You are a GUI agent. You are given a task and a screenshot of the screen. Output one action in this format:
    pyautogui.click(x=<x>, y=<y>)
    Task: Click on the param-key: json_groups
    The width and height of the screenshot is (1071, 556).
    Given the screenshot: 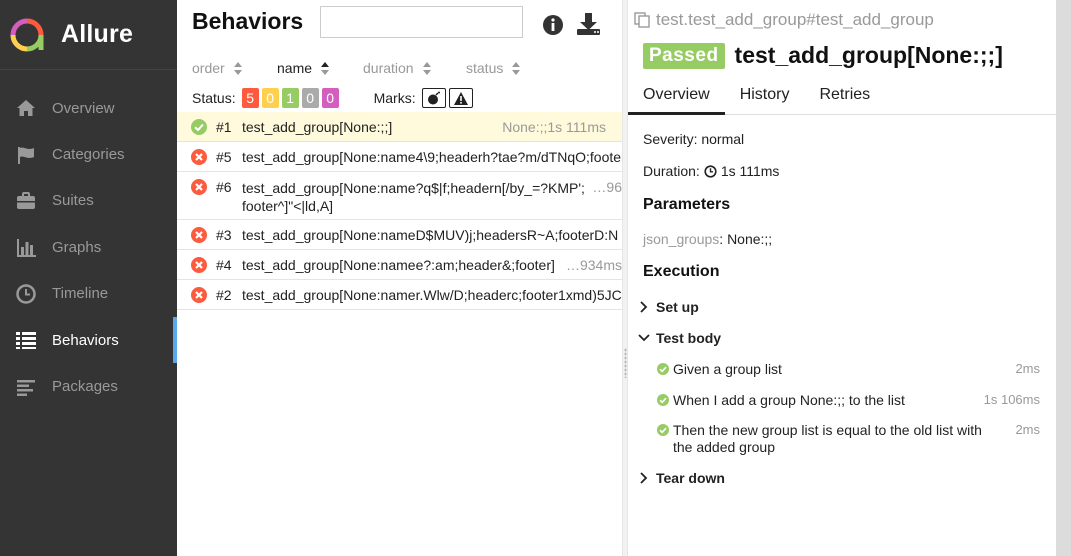 What is the action you would take?
    pyautogui.click(x=681, y=239)
    